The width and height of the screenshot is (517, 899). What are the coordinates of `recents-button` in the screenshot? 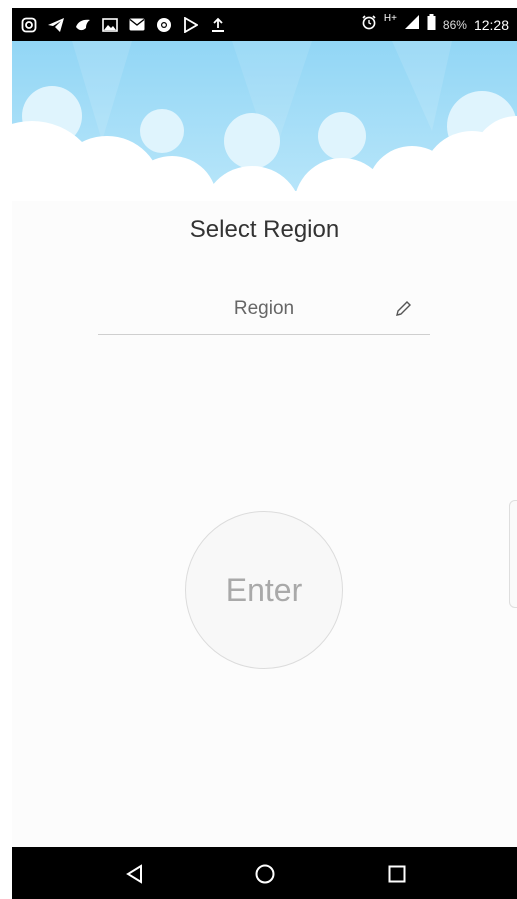 It's located at (397, 876).